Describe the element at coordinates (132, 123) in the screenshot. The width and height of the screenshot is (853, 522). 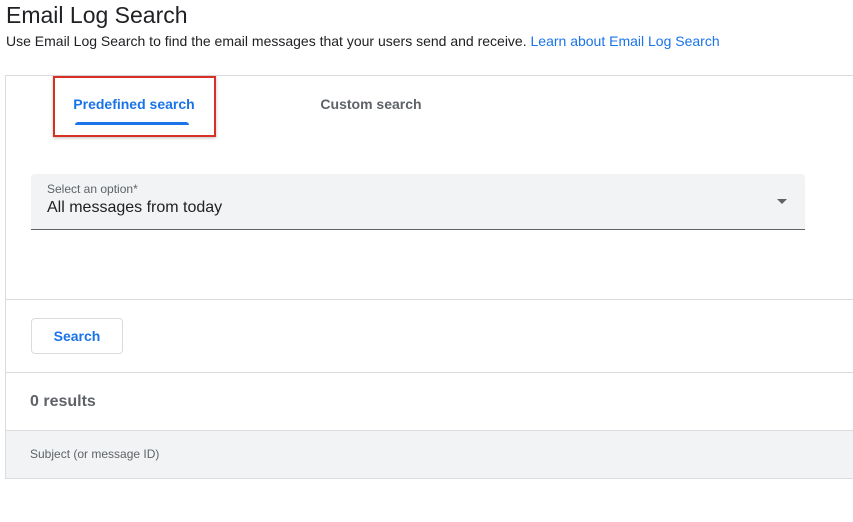
I see `active-tab-indicator` at that location.